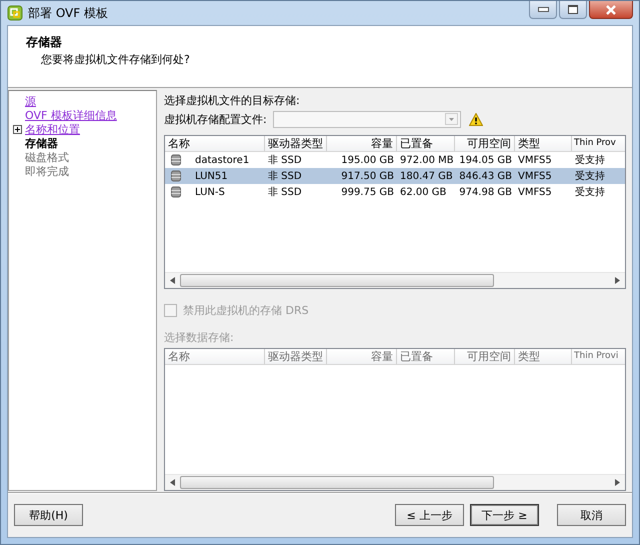 Image resolution: width=640 pixels, height=545 pixels. I want to click on table-row: datastore1 非 SSD 195.00 GB 972.00 MB 194.05 GB VMFS5 受支持, so click(395, 160).